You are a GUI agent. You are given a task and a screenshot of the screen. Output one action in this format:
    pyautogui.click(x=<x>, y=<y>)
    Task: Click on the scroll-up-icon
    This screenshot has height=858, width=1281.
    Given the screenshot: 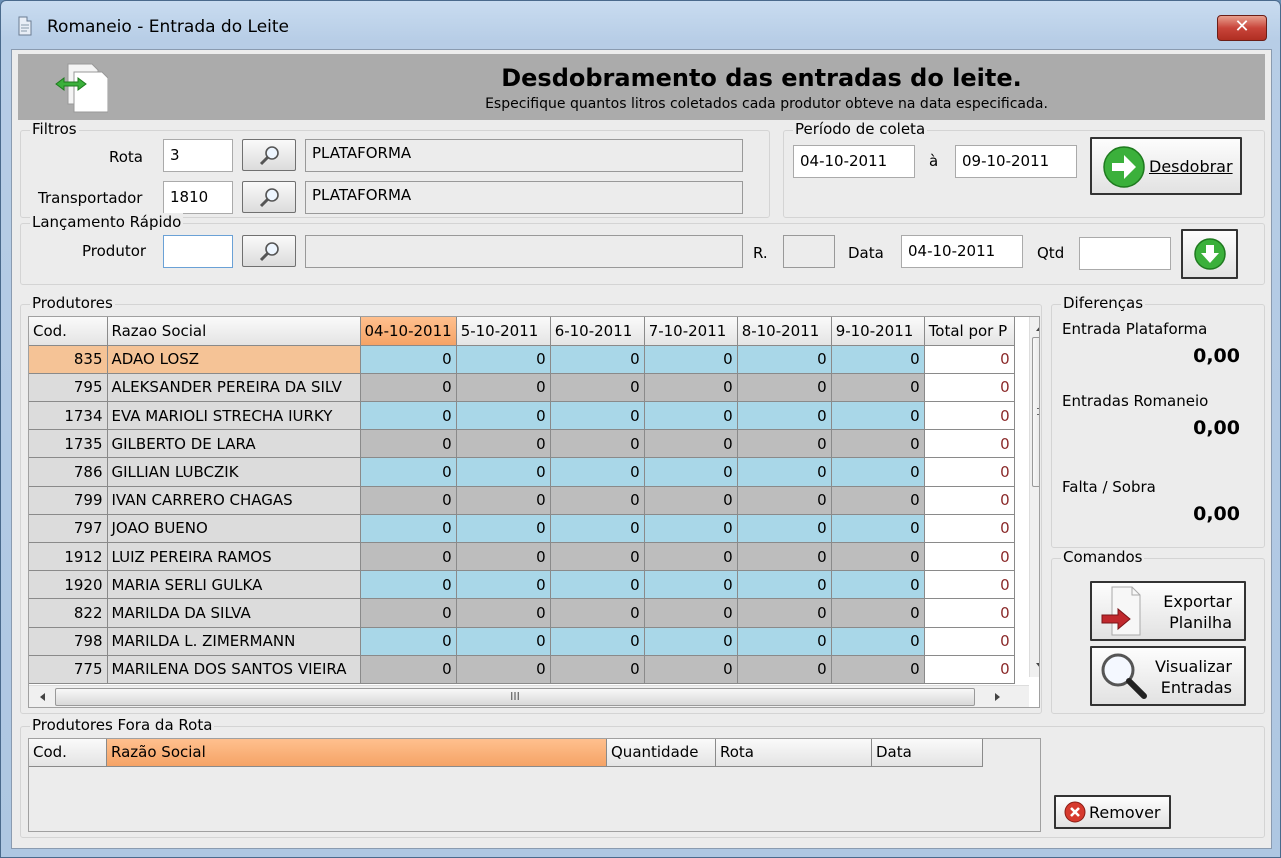 What is the action you would take?
    pyautogui.click(x=1035, y=328)
    